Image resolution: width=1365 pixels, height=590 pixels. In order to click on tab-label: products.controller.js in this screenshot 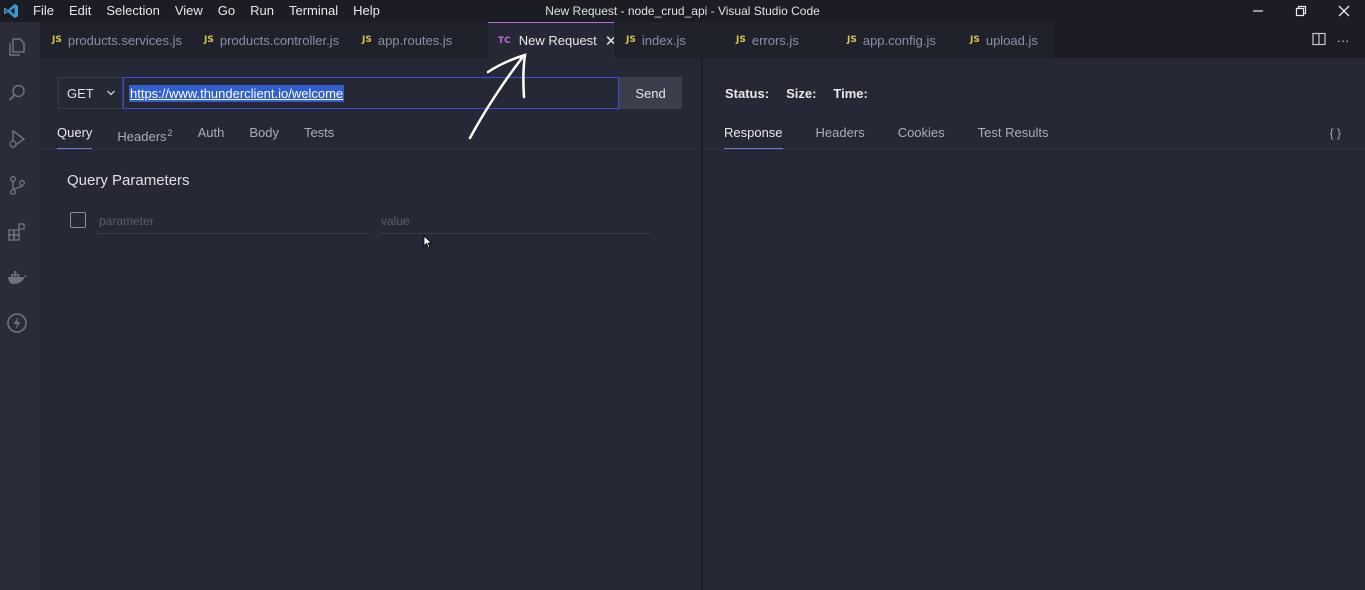, I will do `click(279, 40)`.